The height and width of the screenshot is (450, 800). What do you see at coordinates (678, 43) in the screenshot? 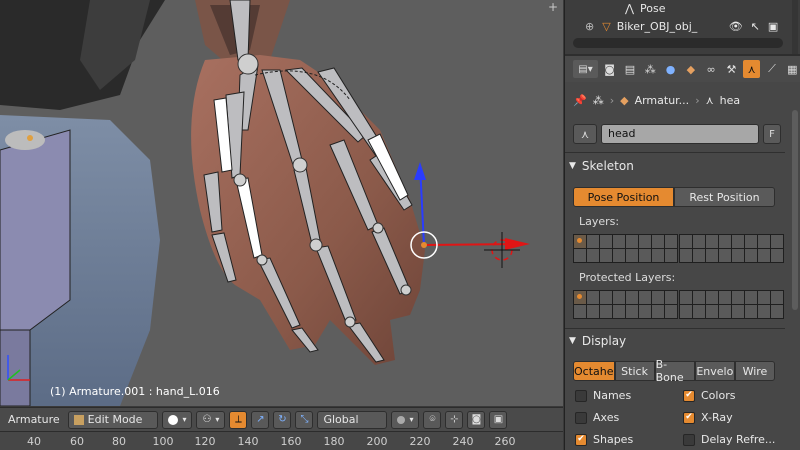
I see `outliner-hscrollbar` at bounding box center [678, 43].